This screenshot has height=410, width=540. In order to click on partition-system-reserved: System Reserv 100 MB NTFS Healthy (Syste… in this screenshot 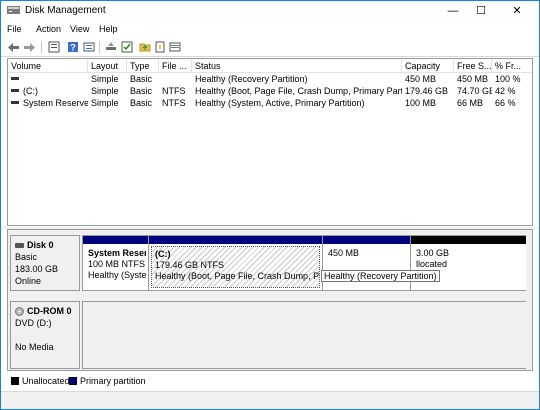, I will do `click(116, 263)`.